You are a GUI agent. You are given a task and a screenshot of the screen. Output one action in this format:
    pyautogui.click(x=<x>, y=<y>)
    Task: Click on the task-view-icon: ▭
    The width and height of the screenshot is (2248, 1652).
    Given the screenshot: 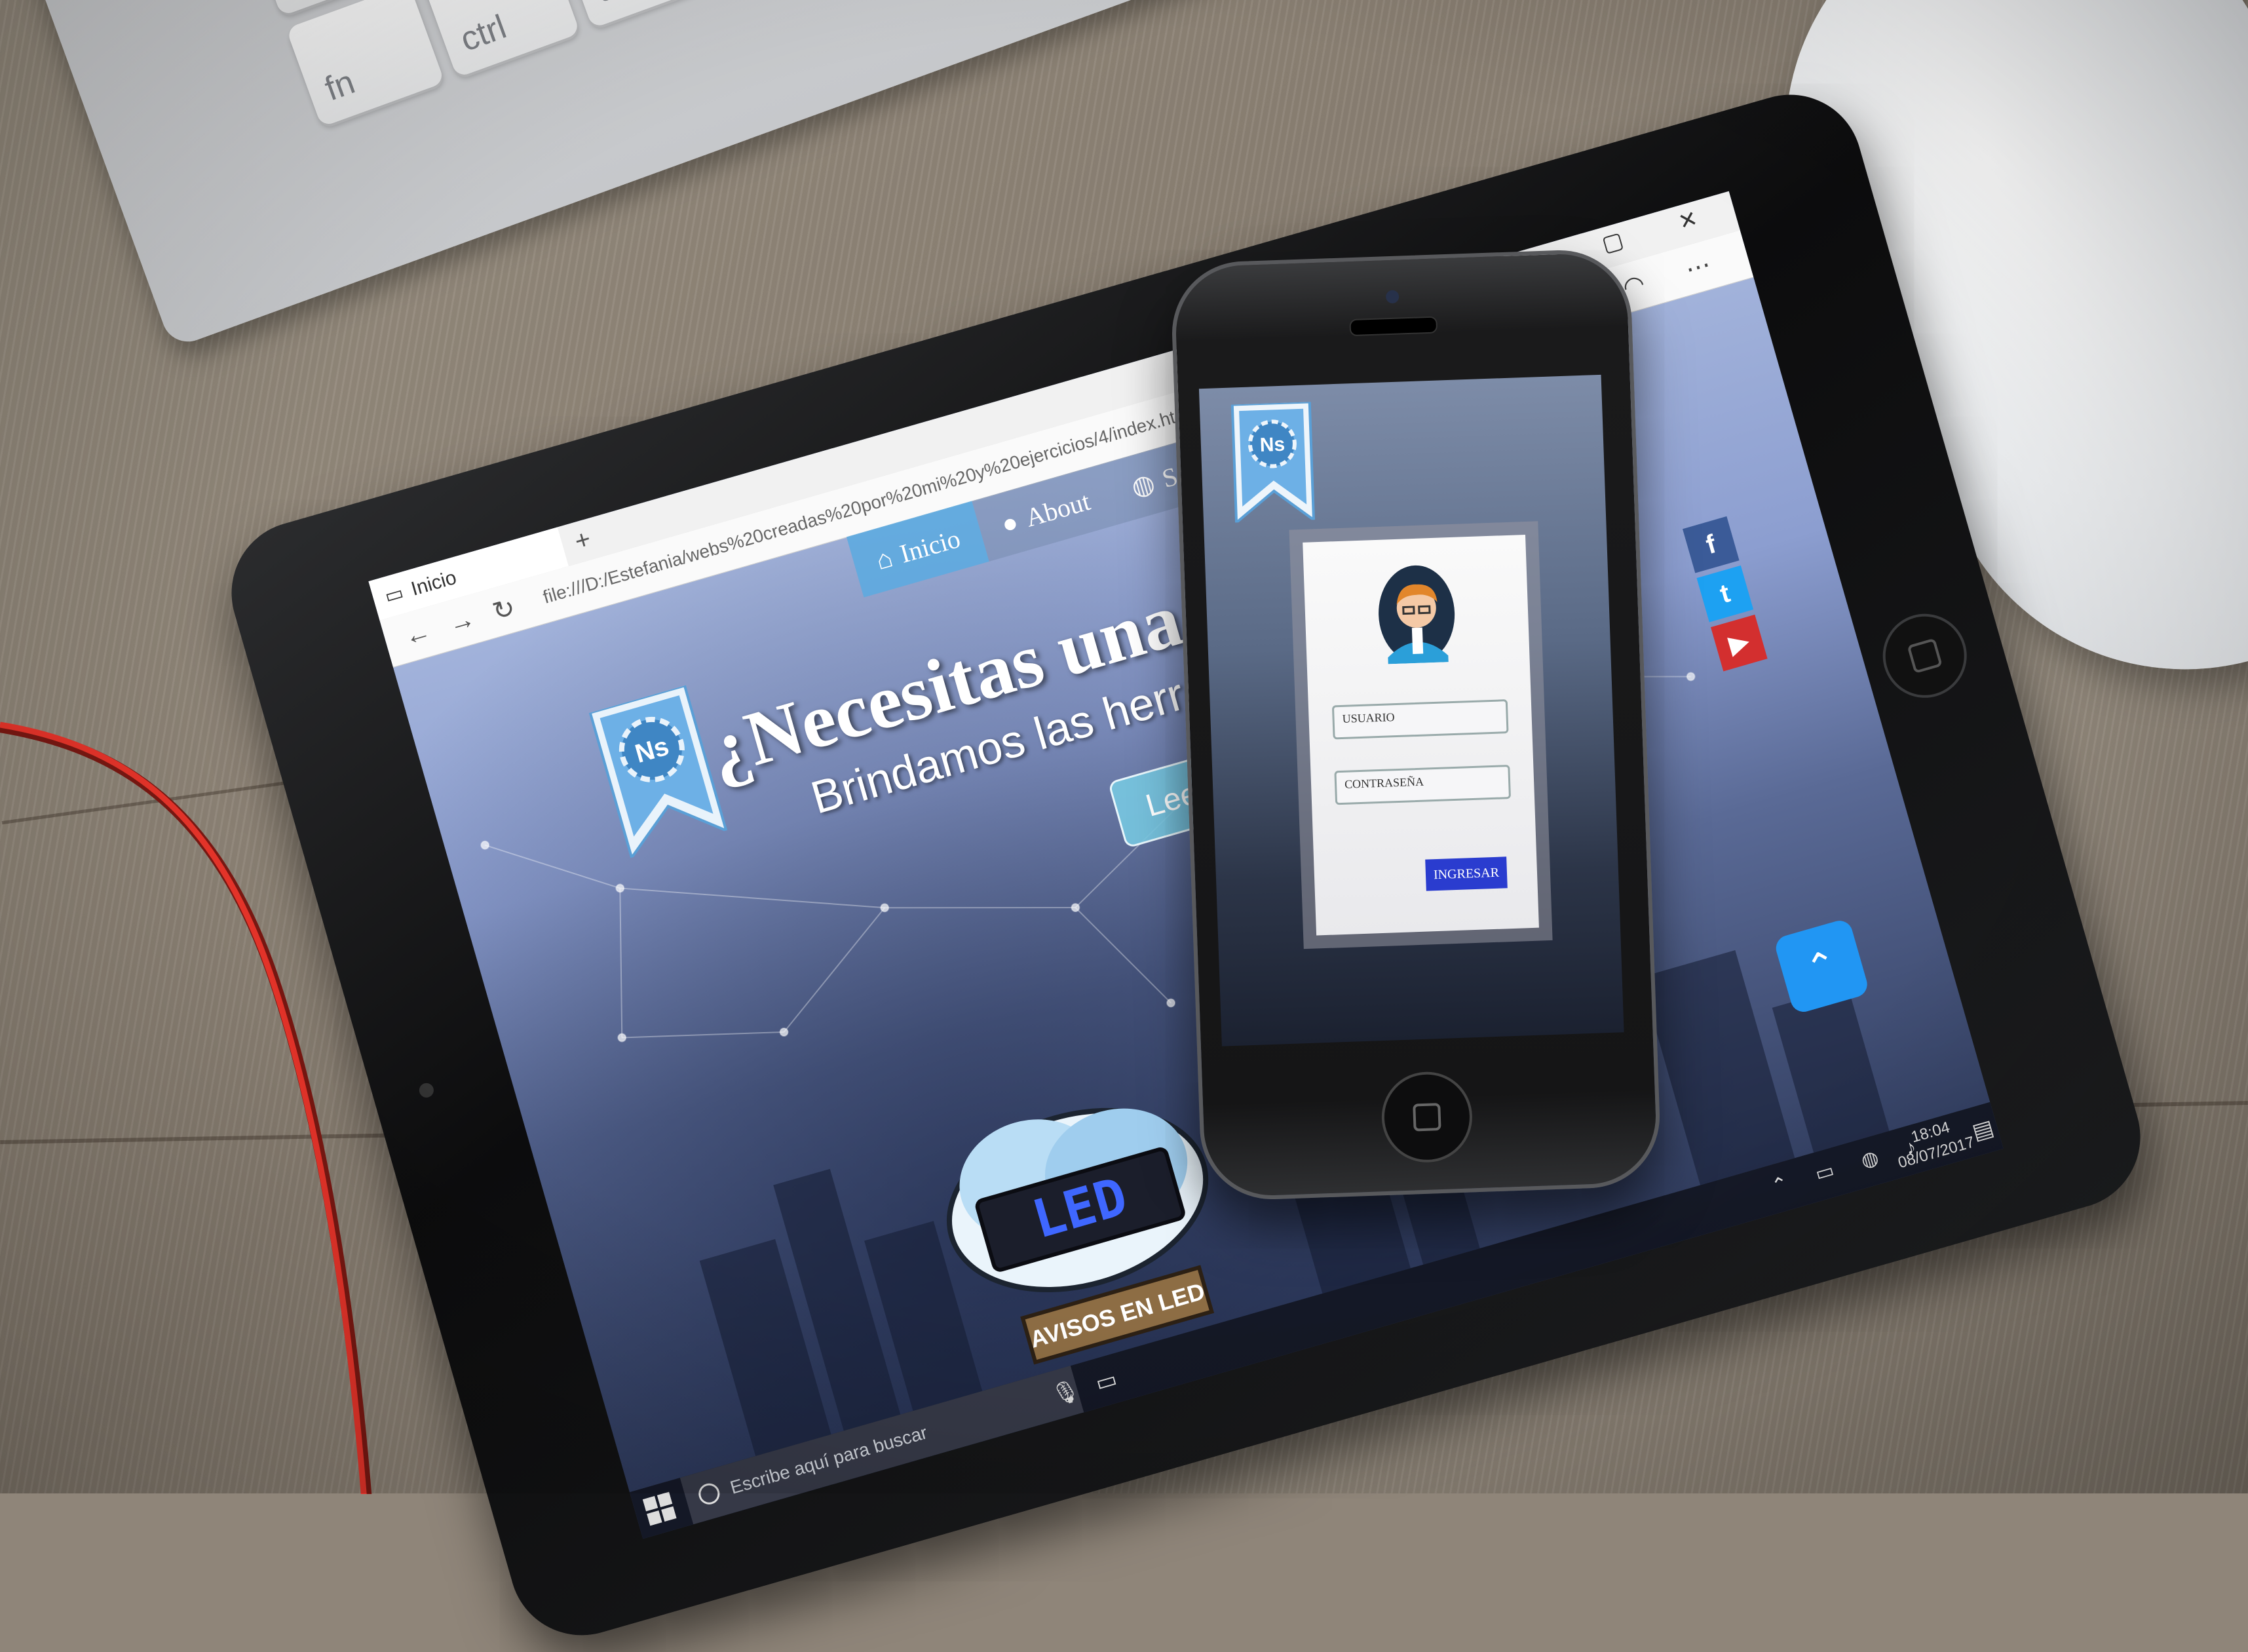 What is the action you would take?
    pyautogui.click(x=1106, y=1381)
    